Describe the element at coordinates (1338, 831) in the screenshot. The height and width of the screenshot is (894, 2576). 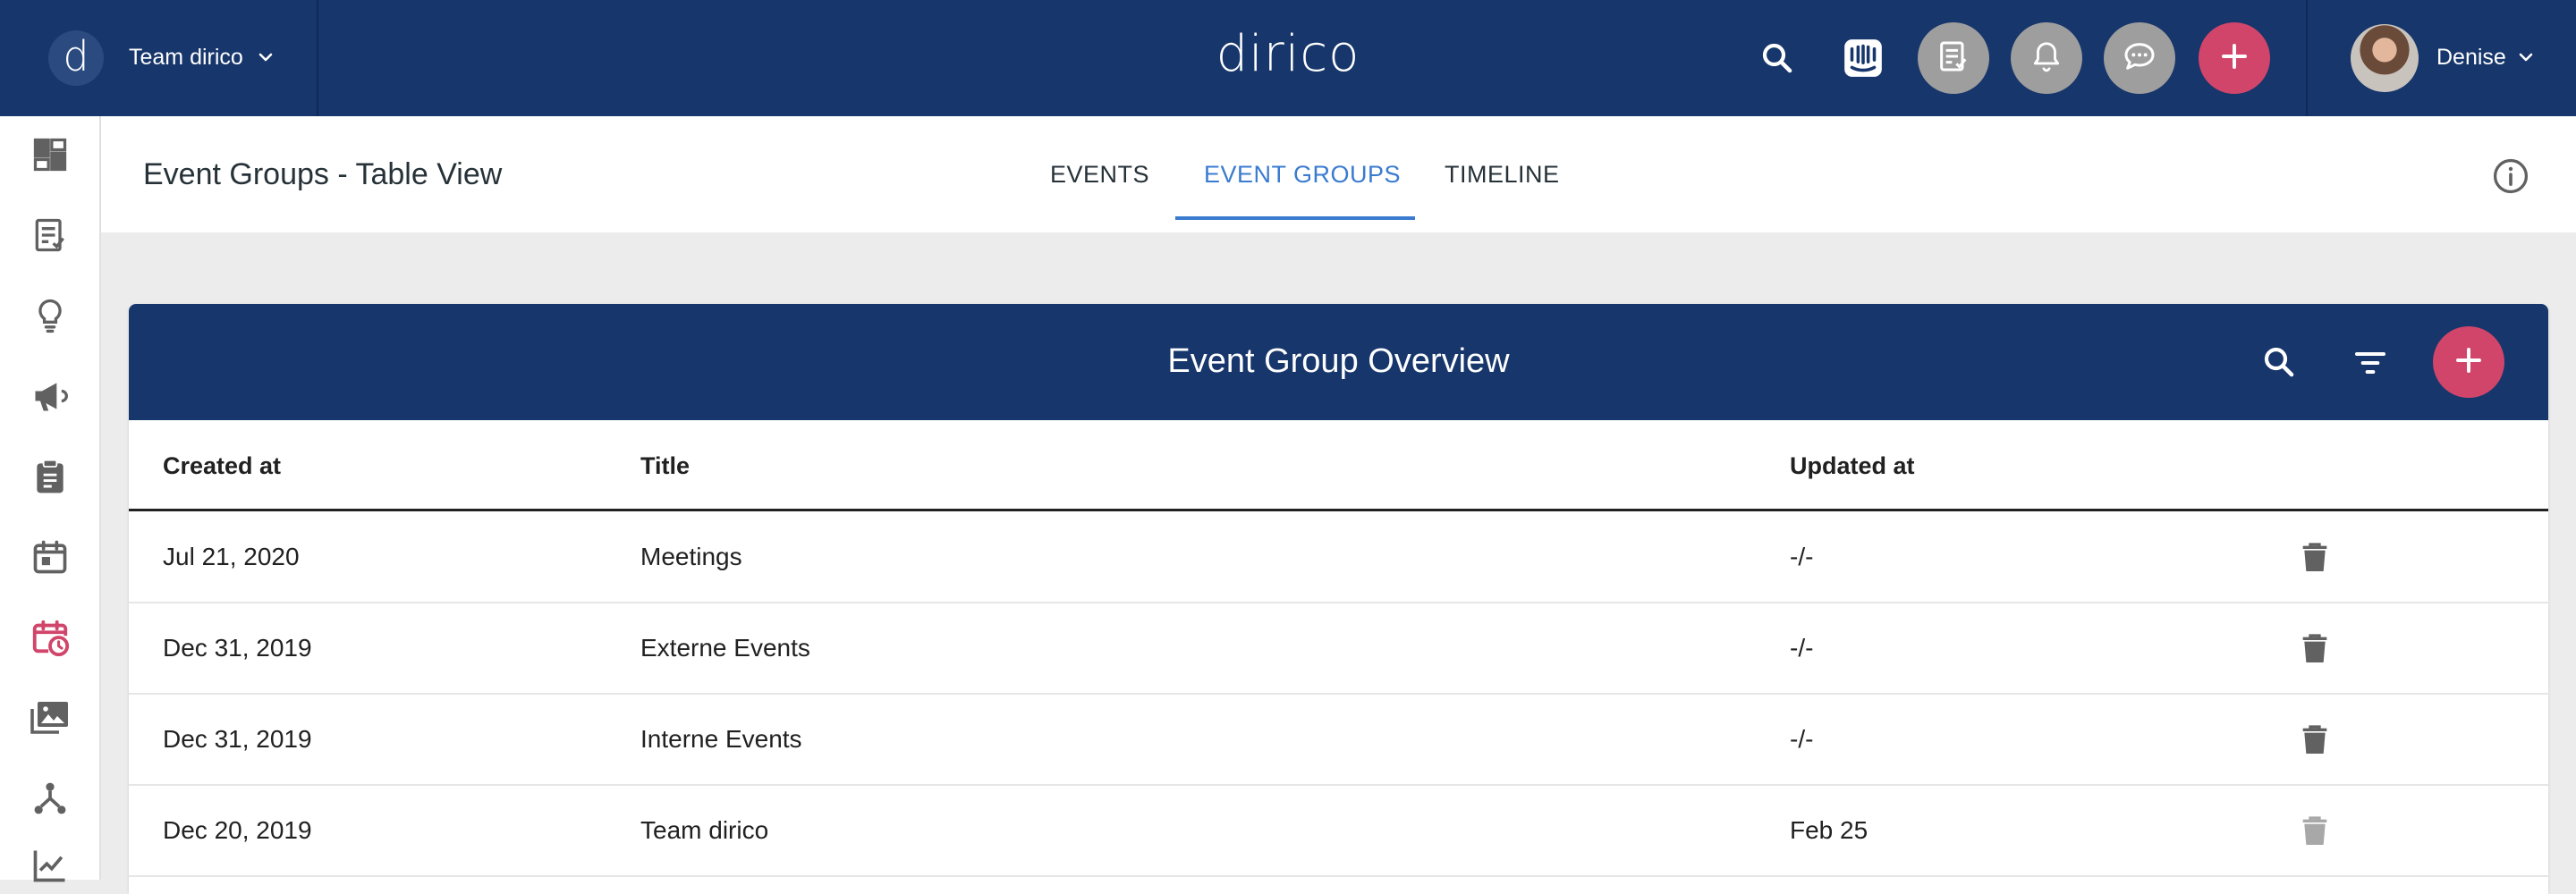
I see `table-row: Dec 20, 2019 Team dirico Feb 25` at that location.